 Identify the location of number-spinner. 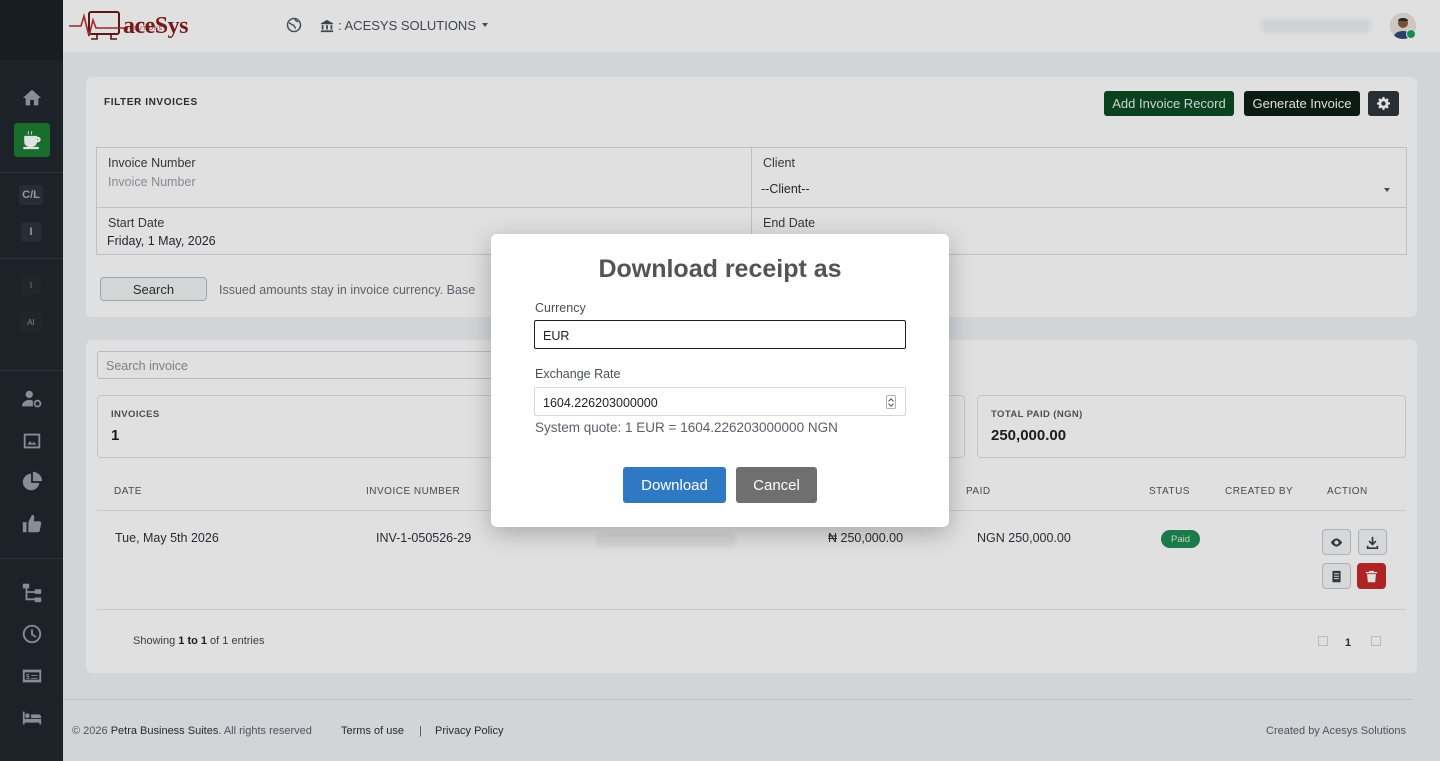
(891, 402).